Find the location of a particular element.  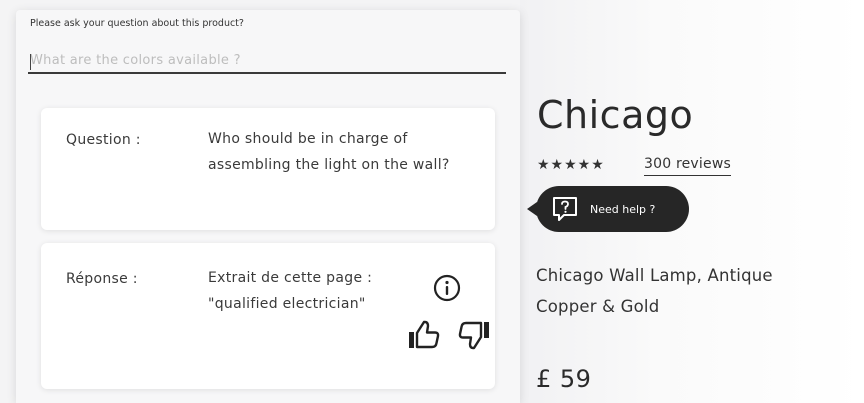

reviews-link: 300 reviews is located at coordinates (687, 166).